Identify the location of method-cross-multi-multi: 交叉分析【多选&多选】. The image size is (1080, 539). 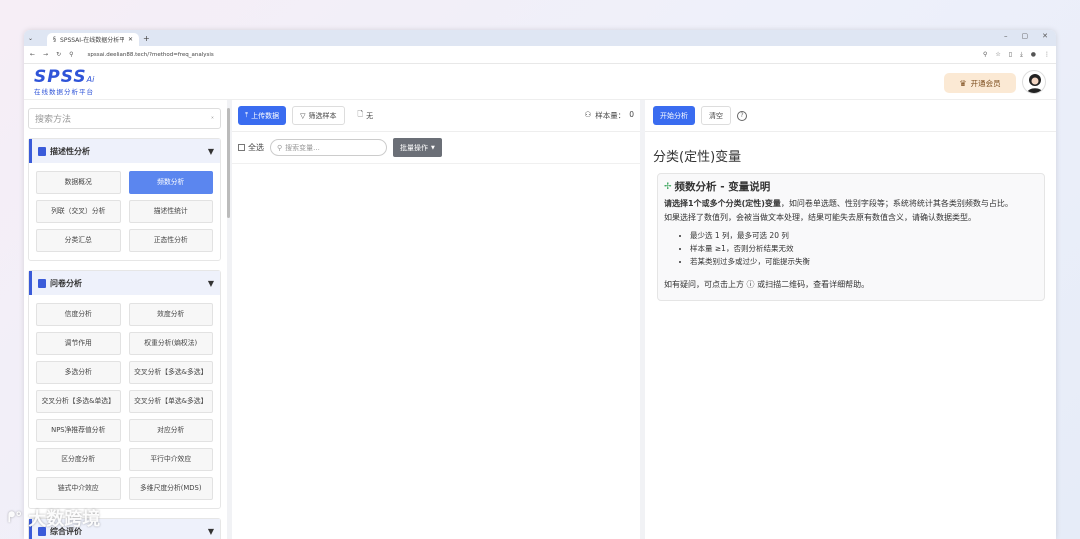
(170, 372).